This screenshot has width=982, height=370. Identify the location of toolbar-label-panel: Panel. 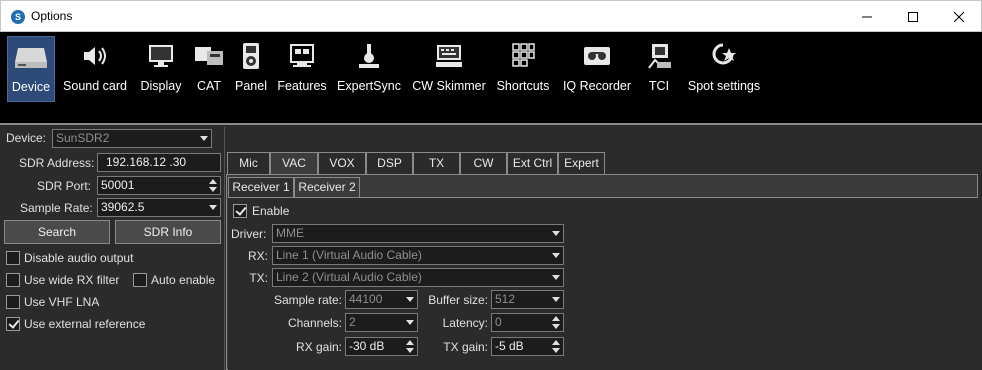
(251, 86).